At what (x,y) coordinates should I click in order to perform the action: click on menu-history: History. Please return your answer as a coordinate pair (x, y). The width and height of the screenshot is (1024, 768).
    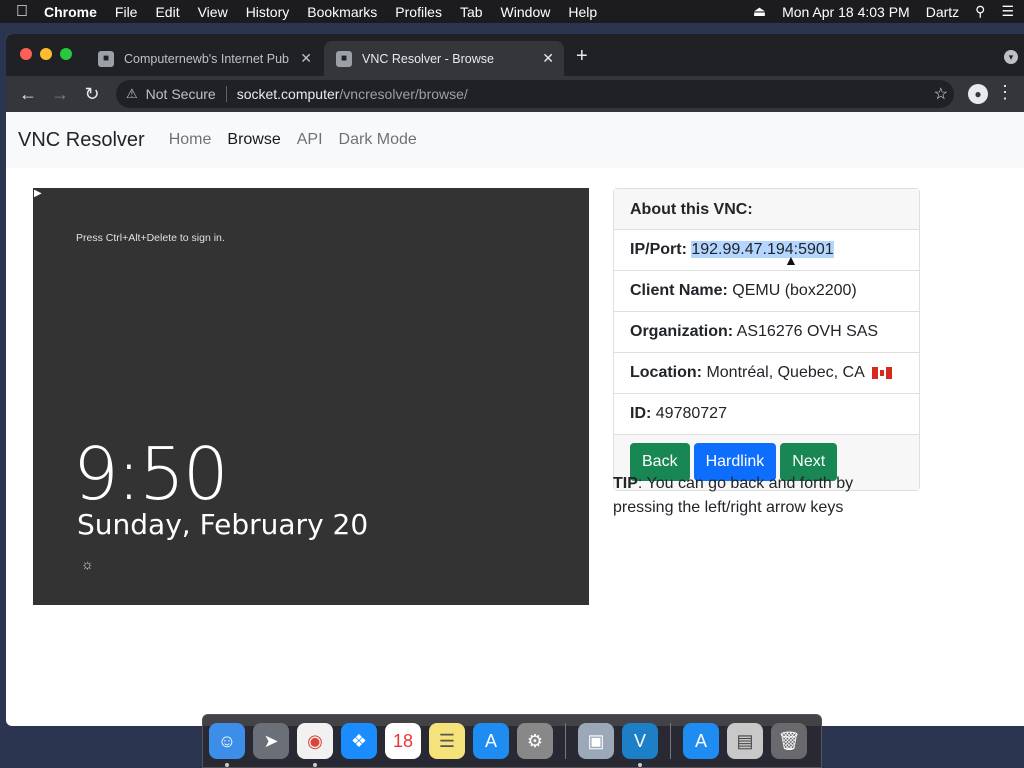
    Looking at the image, I should click on (268, 12).